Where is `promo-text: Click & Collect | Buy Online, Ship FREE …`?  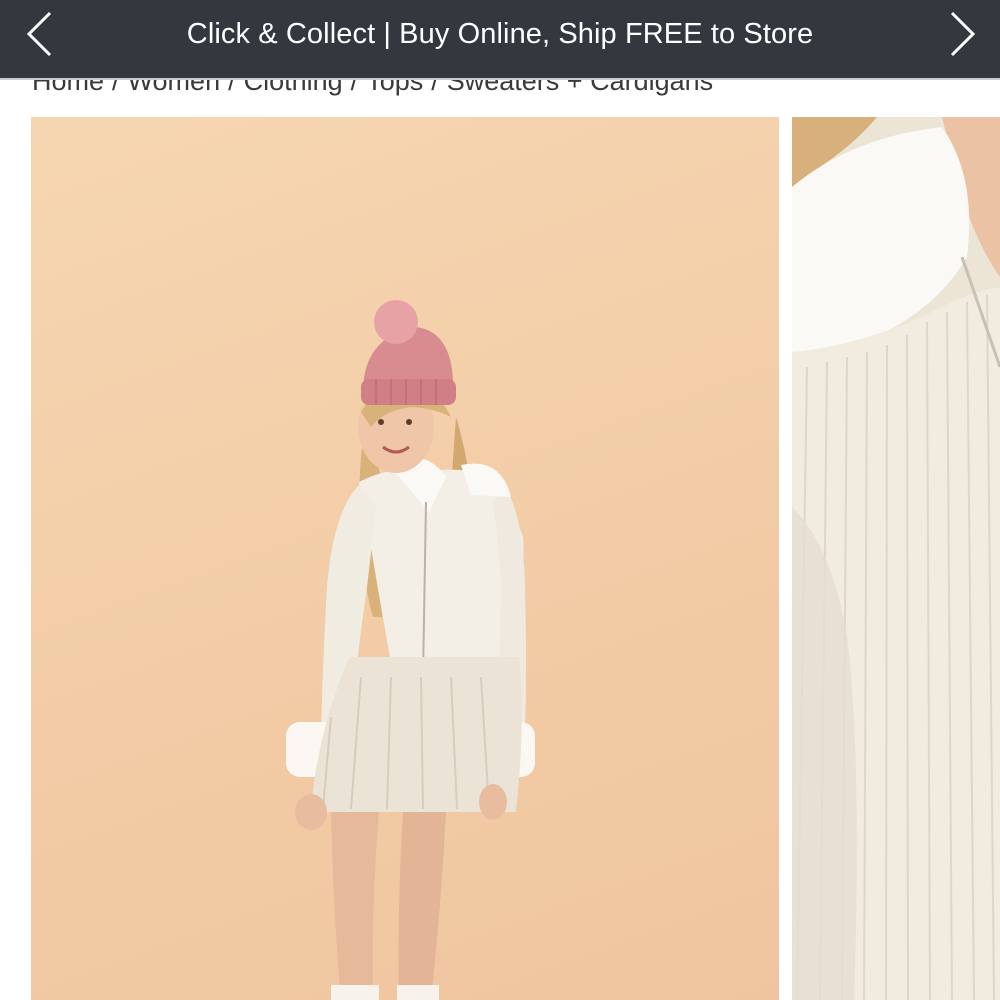
promo-text: Click & Collect | Buy Online, Ship FREE … is located at coordinates (500, 34).